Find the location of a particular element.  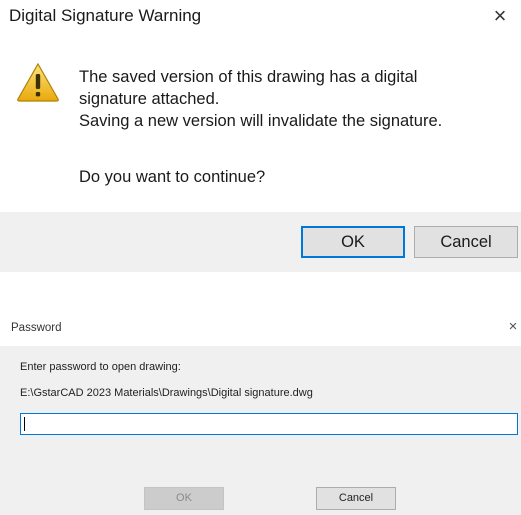

text-caret is located at coordinates (24, 424).